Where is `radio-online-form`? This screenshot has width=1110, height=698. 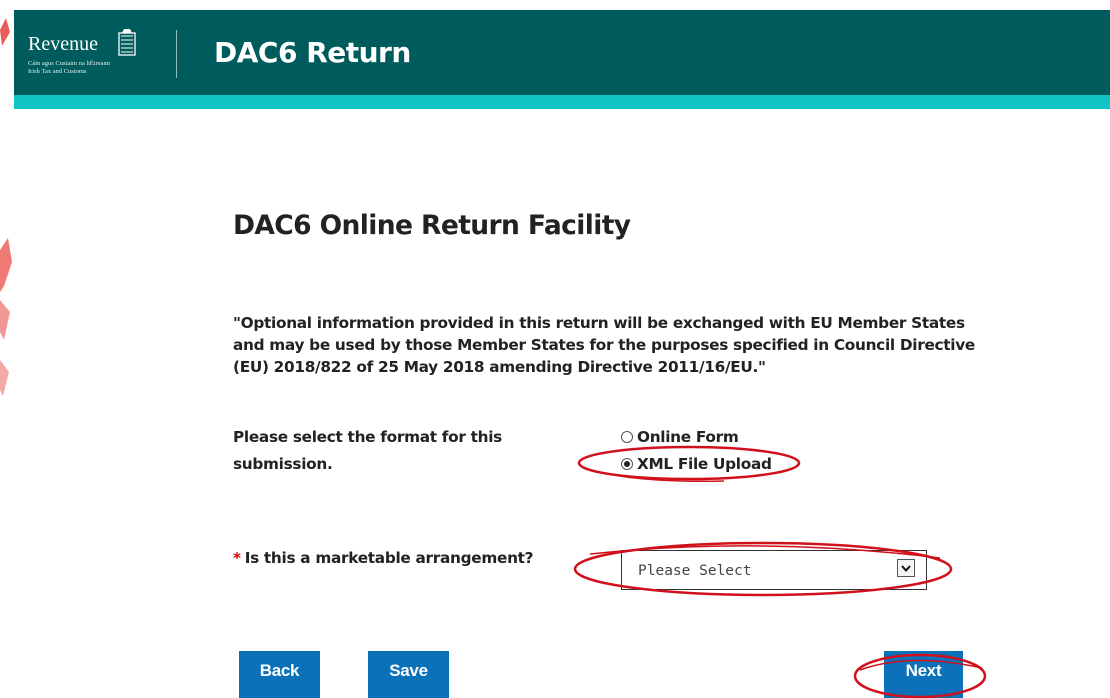
radio-online-form is located at coordinates (627, 436).